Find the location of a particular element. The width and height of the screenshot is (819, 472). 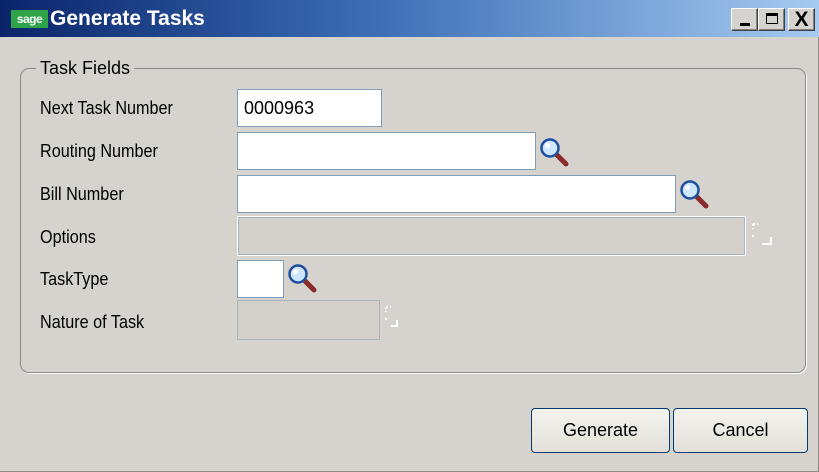

bill-number-field is located at coordinates (456, 194).